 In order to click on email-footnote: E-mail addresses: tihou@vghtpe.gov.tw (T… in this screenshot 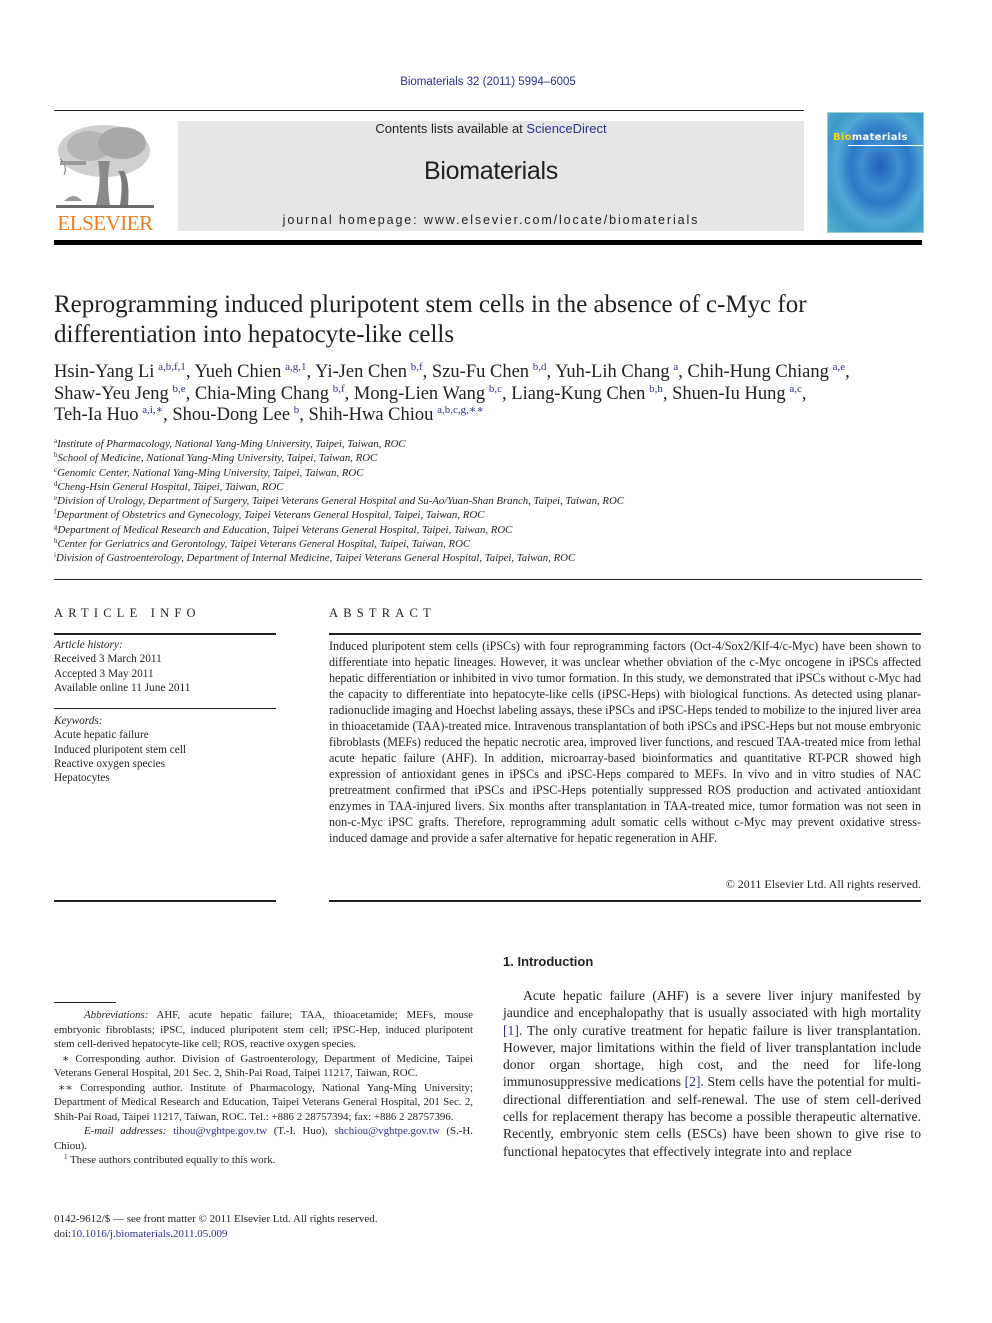, I will do `click(263, 1138)`.